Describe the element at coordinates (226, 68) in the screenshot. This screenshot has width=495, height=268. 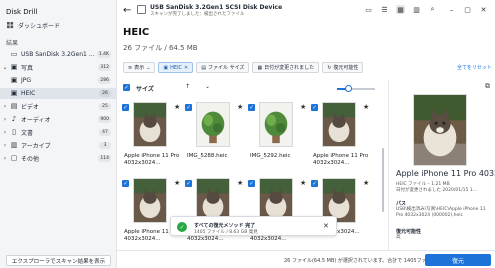
I see `file-size-label: ファイル サイズ` at that location.